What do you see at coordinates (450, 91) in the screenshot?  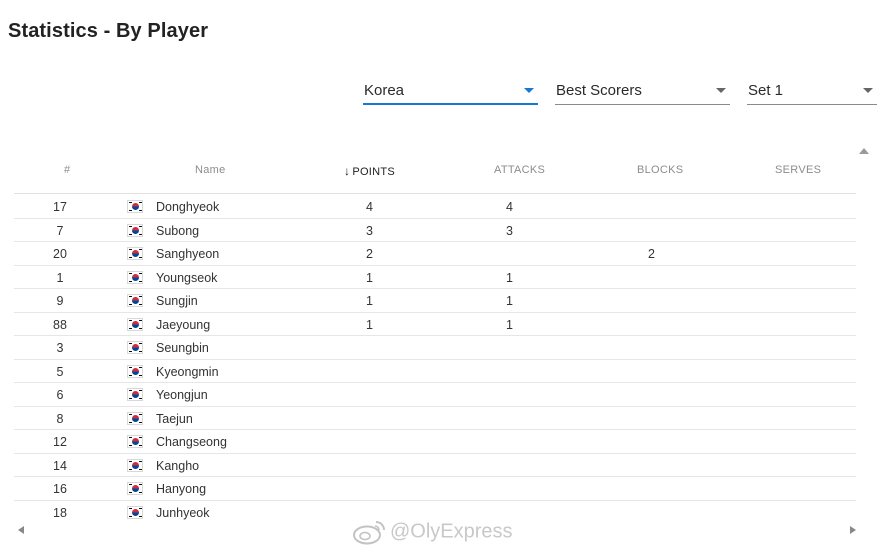 I see `team-select: Korea` at bounding box center [450, 91].